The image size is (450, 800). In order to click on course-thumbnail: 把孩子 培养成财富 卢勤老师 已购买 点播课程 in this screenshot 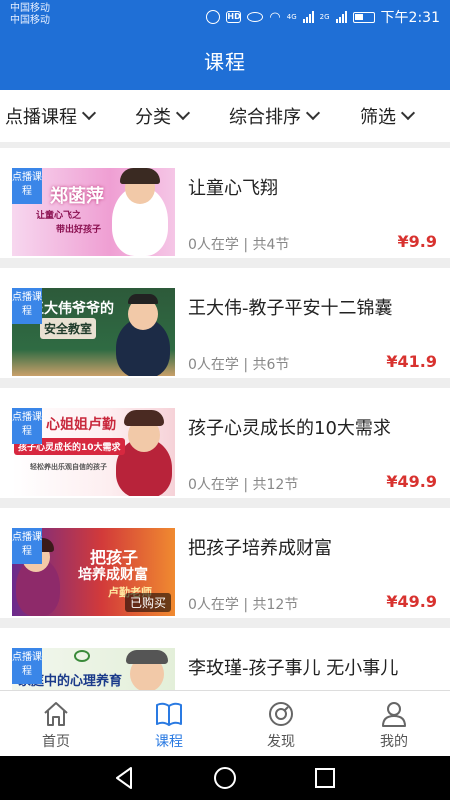, I will do `click(93, 572)`.